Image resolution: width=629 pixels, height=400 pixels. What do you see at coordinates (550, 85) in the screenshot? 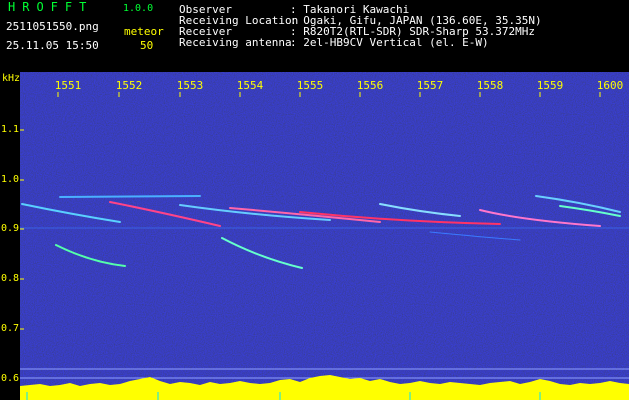
I see `x-tick-label: 1559` at bounding box center [550, 85].